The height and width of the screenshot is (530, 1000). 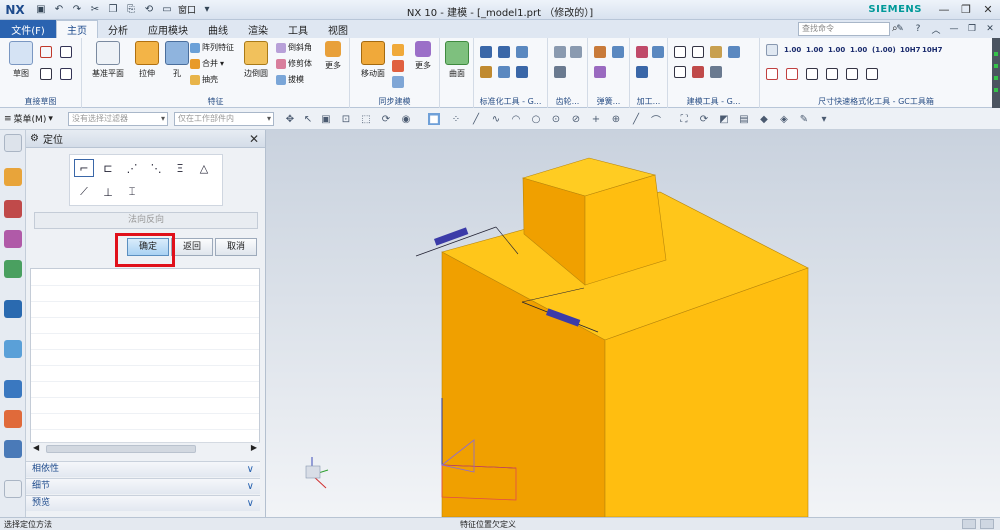 What do you see at coordinates (680, 52) in the screenshot?
I see `triangle-icon` at bounding box center [680, 52].